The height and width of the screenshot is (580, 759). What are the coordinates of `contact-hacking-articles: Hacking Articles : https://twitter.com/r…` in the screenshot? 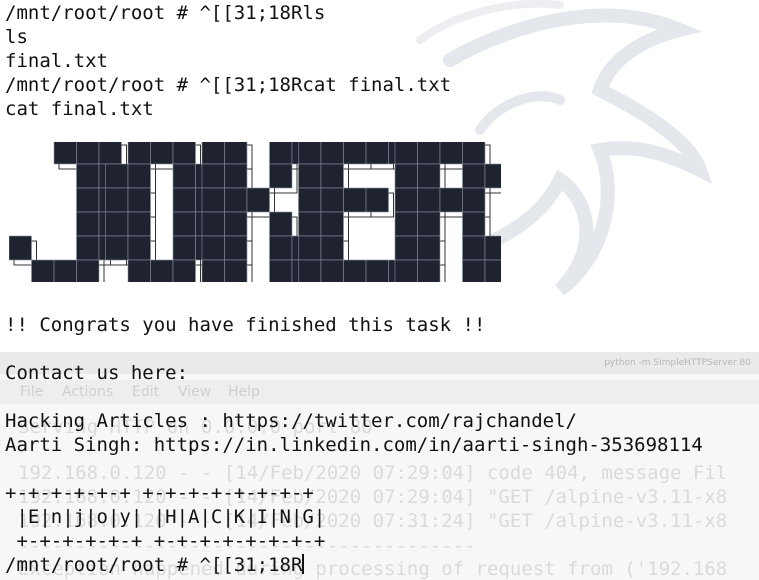 It's located at (291, 421).